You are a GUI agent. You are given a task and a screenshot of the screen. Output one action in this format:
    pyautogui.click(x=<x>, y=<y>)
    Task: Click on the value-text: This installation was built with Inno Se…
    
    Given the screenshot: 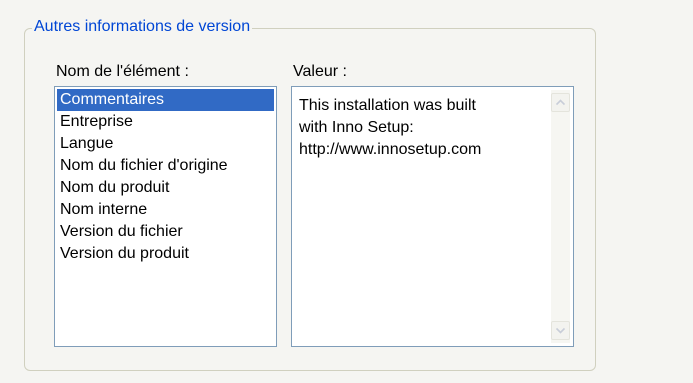 What is the action you would take?
    pyautogui.click(x=419, y=128)
    